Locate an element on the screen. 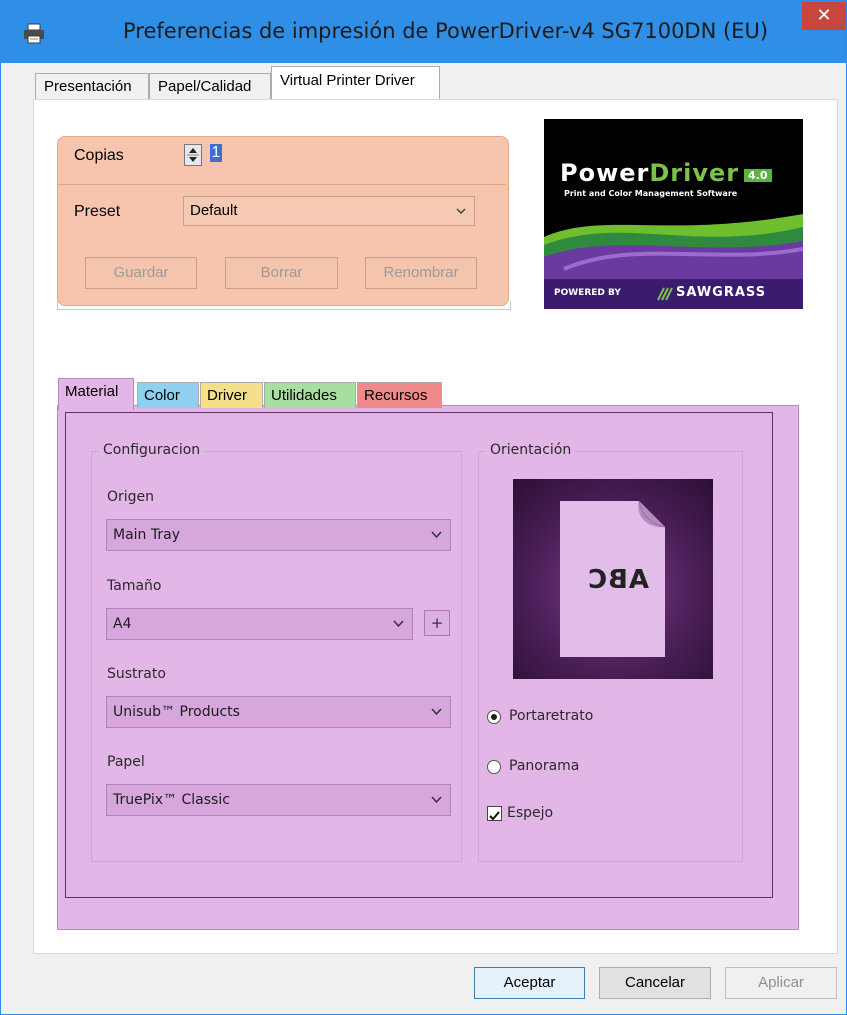  preset-select: Default is located at coordinates (329, 211).